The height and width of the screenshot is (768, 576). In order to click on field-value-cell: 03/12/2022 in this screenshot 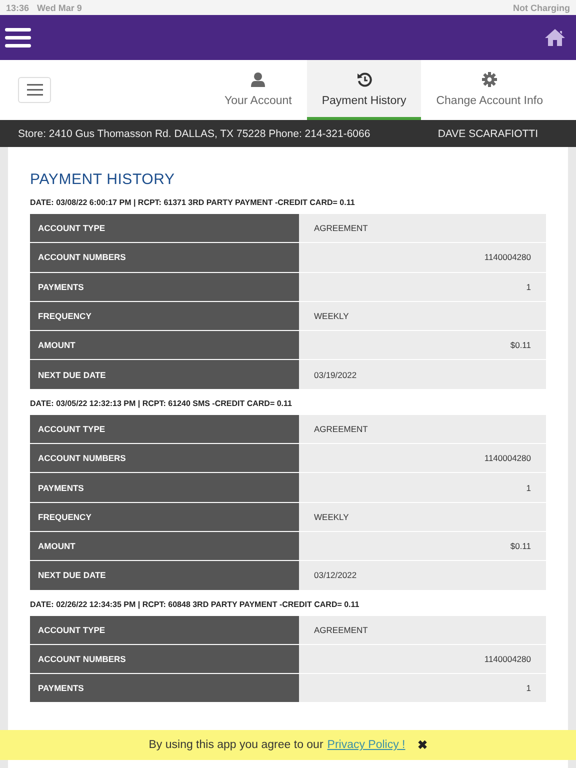, I will do `click(422, 575)`.